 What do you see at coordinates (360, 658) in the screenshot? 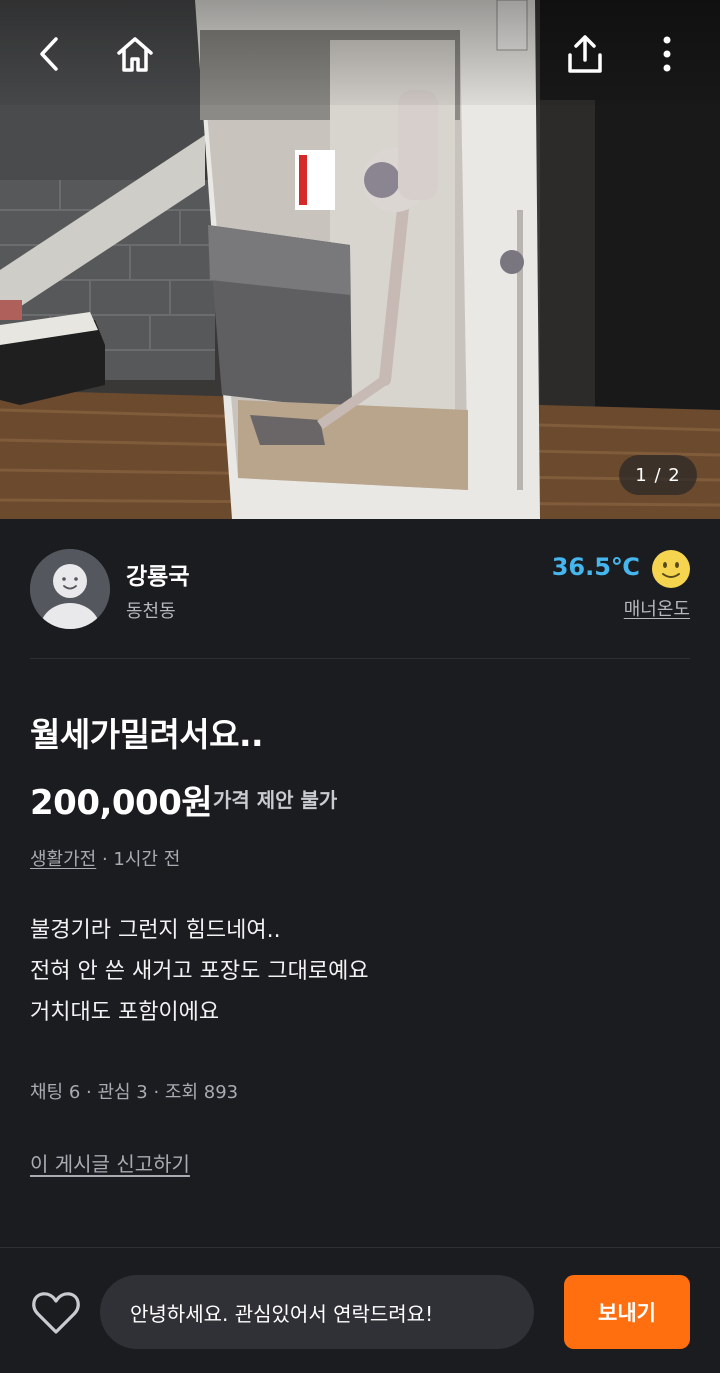
I see `divider` at bounding box center [360, 658].